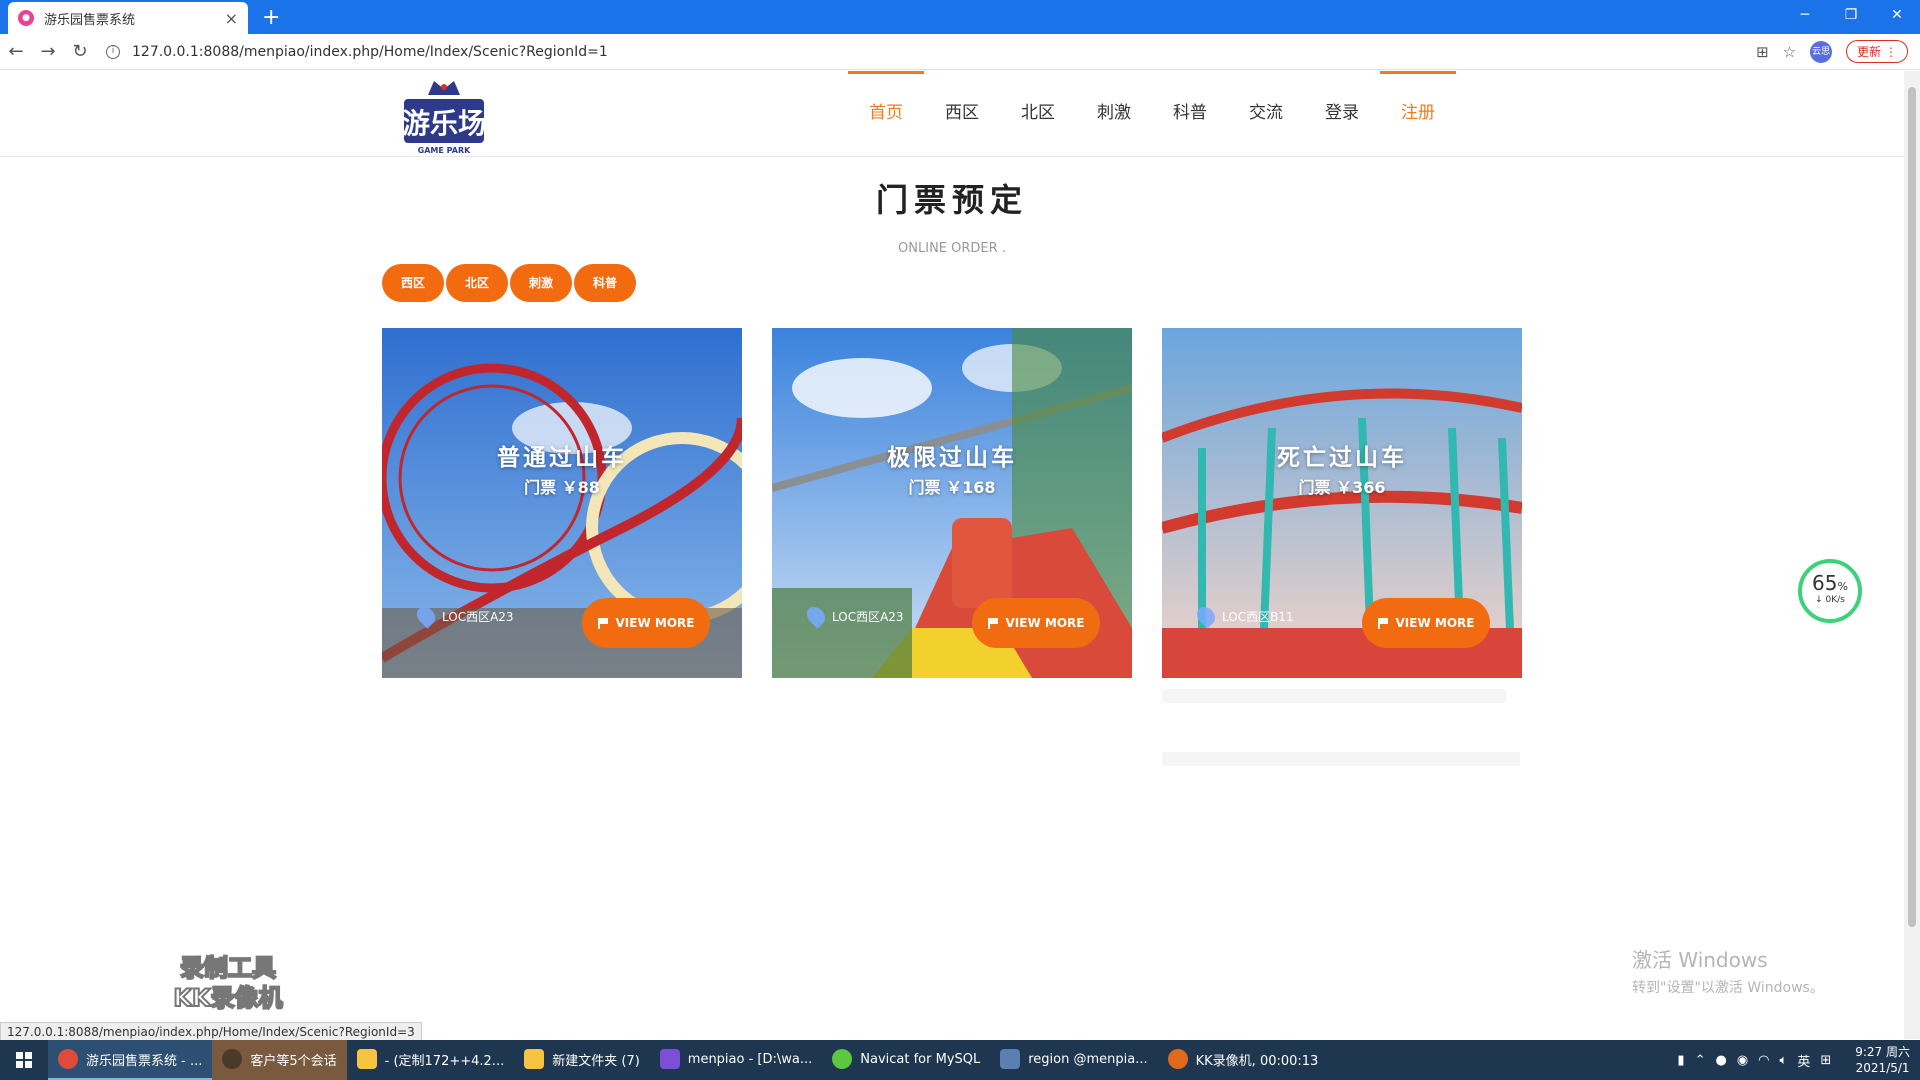 The image size is (1920, 1080). Describe the element at coordinates (1805, 15) in the screenshot. I see `minimize-icon: ─` at that location.